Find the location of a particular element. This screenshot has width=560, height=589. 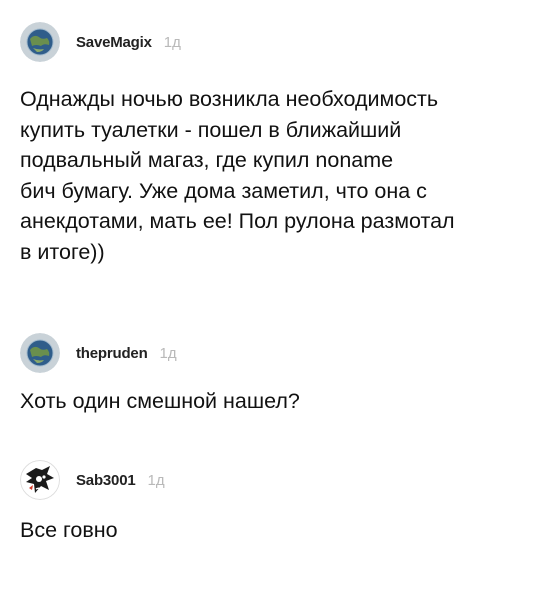

username: Sab3001 is located at coordinates (106, 480).